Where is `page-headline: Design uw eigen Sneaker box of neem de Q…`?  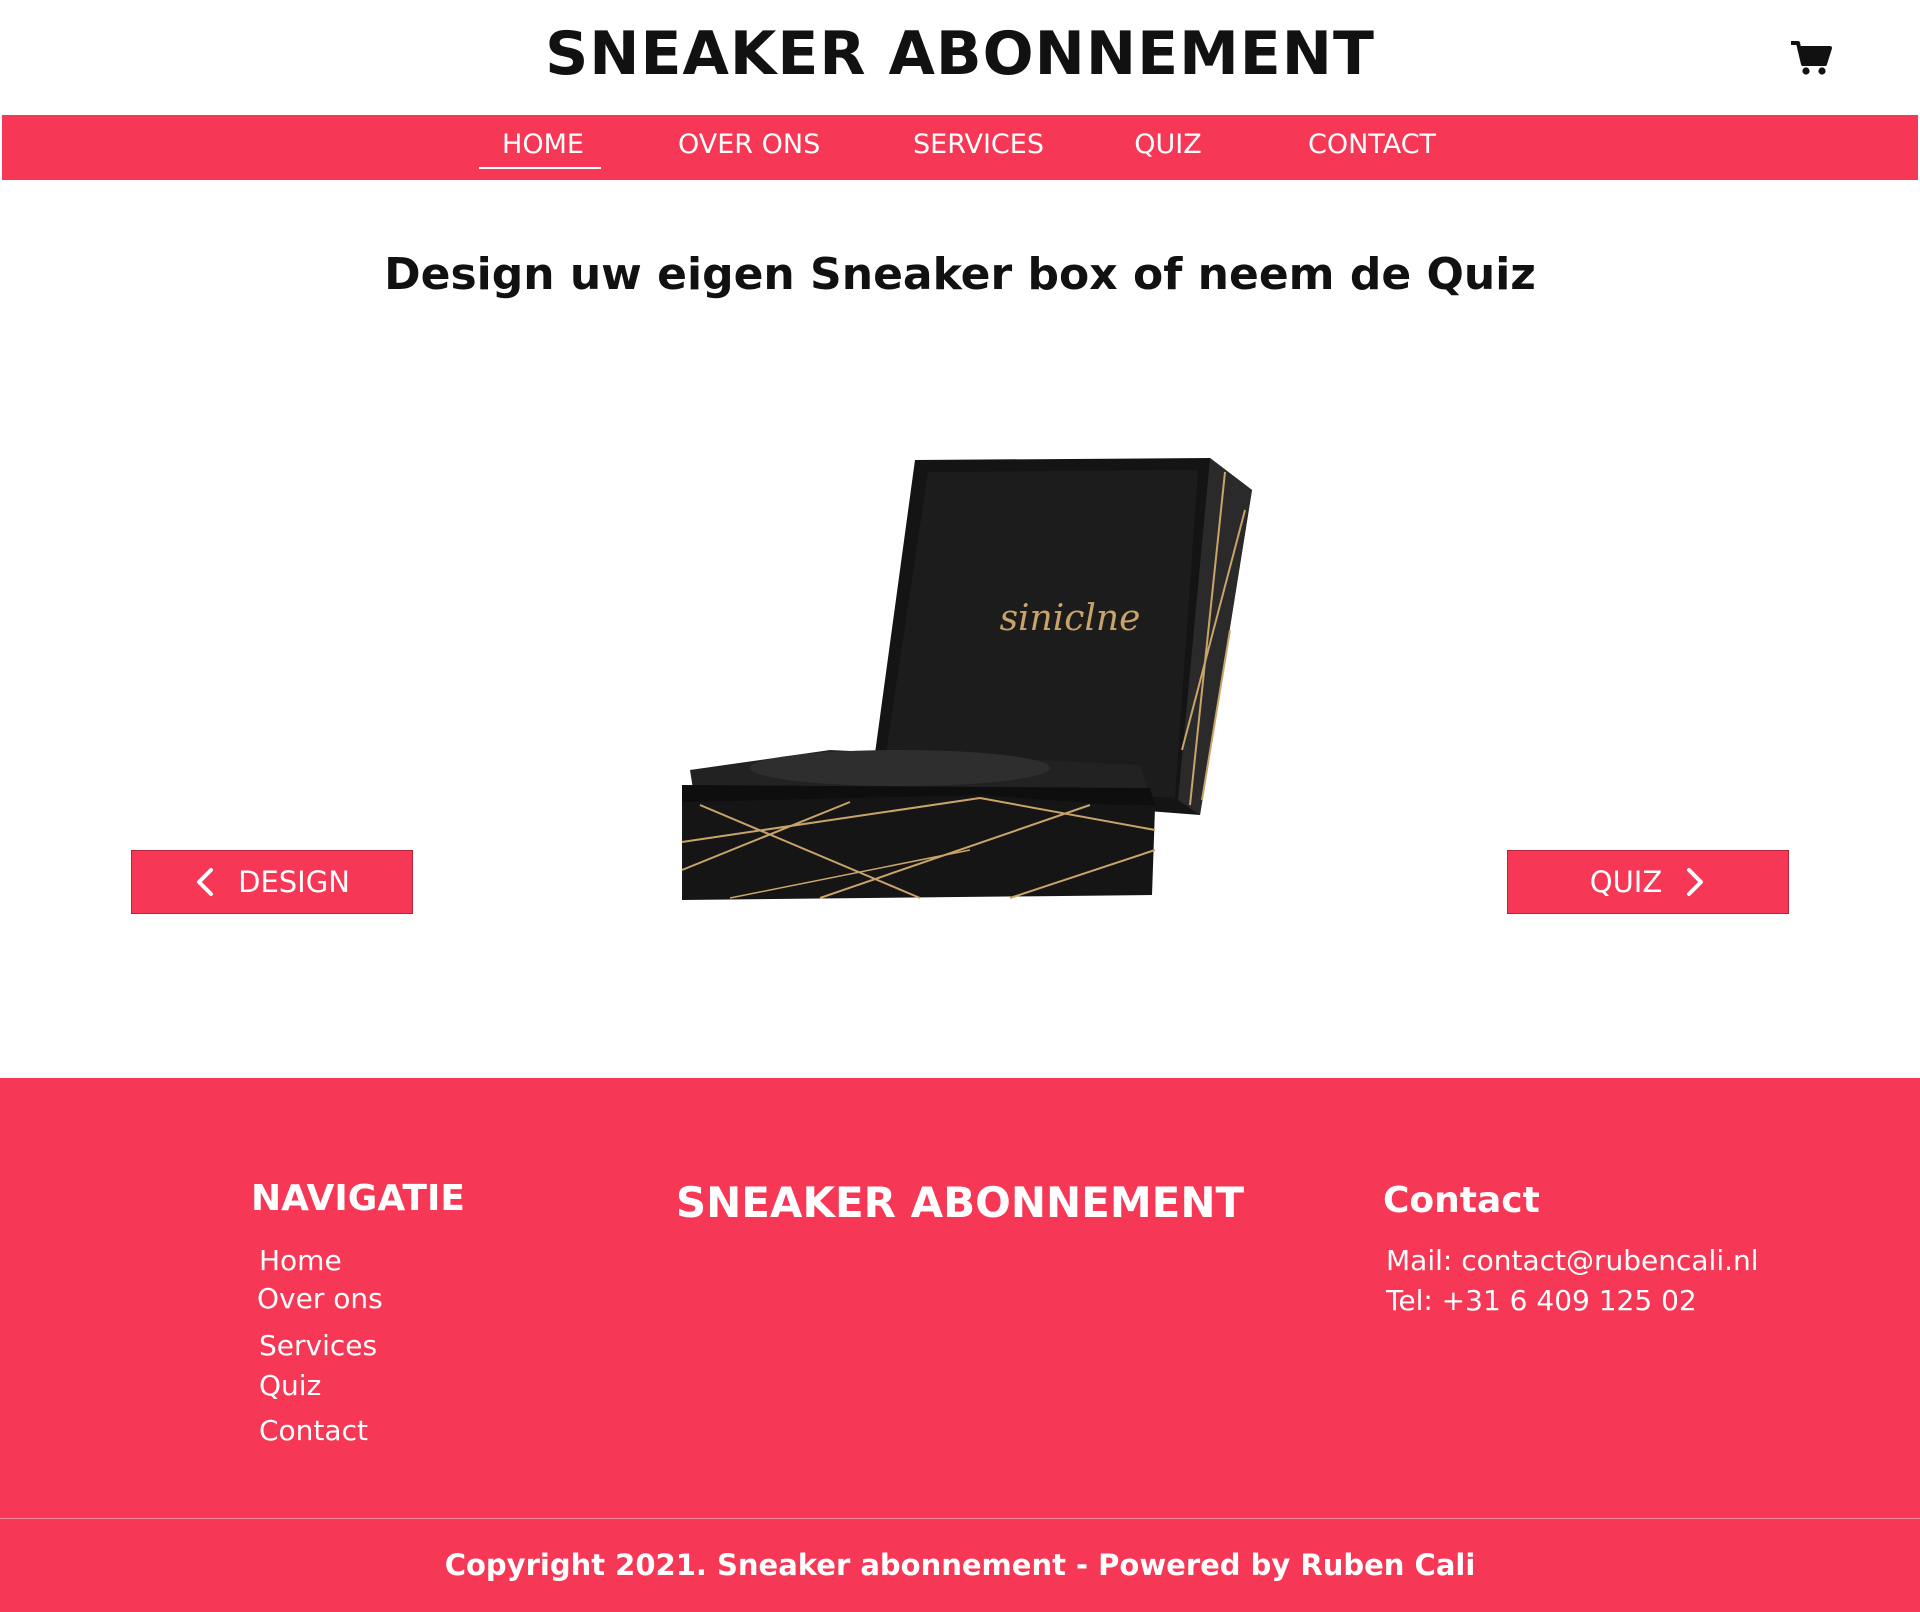 page-headline: Design uw eigen Sneaker box of neem de Q… is located at coordinates (960, 274).